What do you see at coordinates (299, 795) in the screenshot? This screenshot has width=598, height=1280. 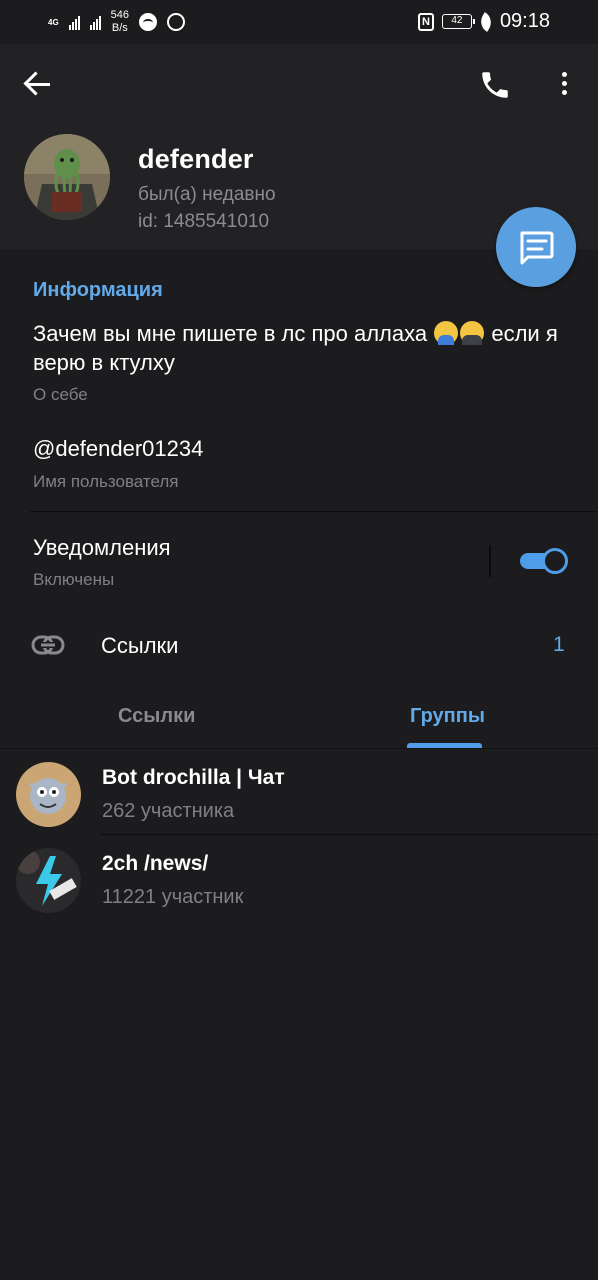 I see `list-item: Bot drochilla | Чат 262 участника` at bounding box center [299, 795].